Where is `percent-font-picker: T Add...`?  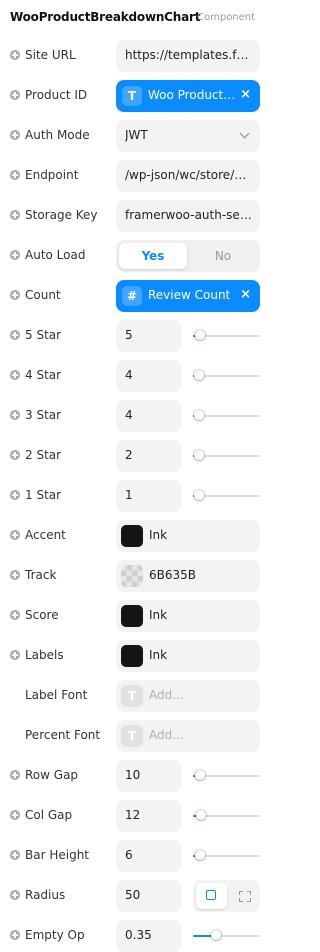
percent-font-picker: T Add... is located at coordinates (188, 736).